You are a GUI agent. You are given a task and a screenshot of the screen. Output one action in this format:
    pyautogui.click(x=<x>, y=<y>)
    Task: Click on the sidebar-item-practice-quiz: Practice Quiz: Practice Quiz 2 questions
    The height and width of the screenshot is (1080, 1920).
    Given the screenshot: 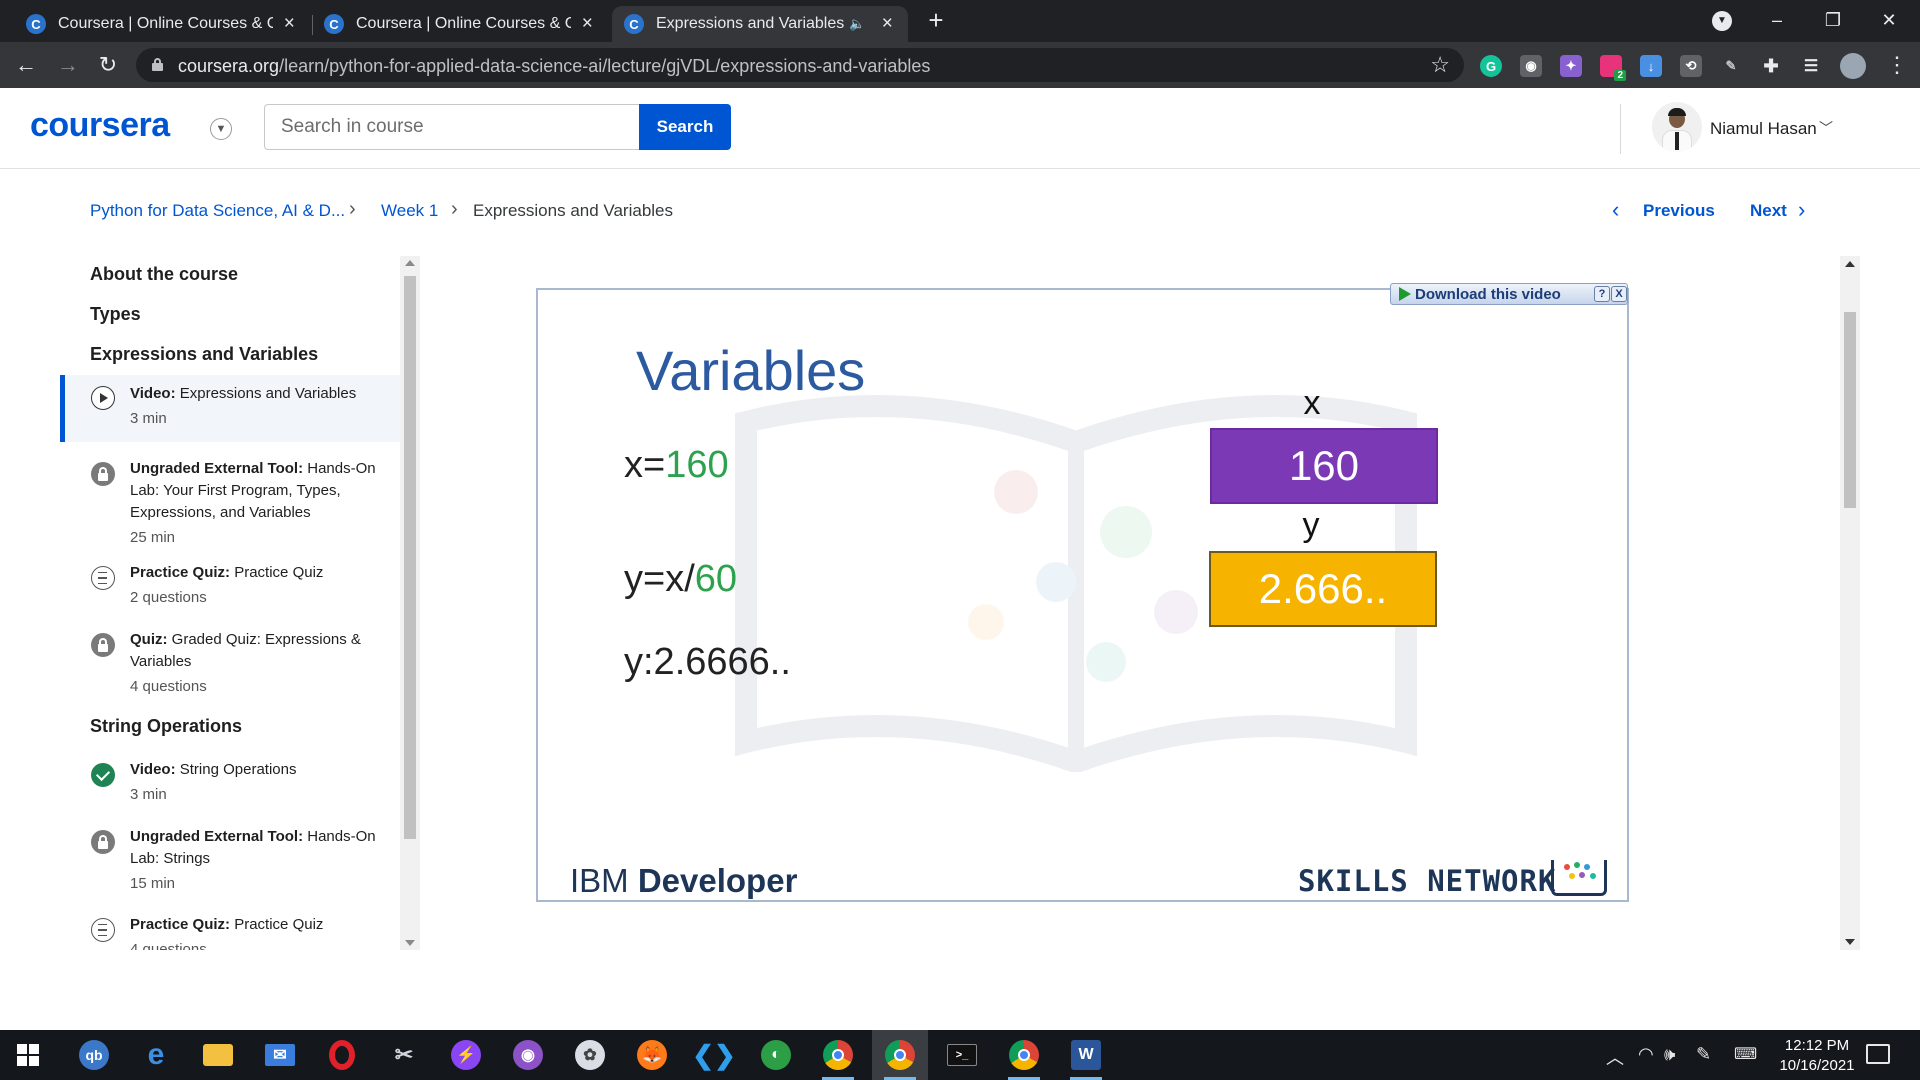 What is the action you would take?
    pyautogui.click(x=230, y=587)
    